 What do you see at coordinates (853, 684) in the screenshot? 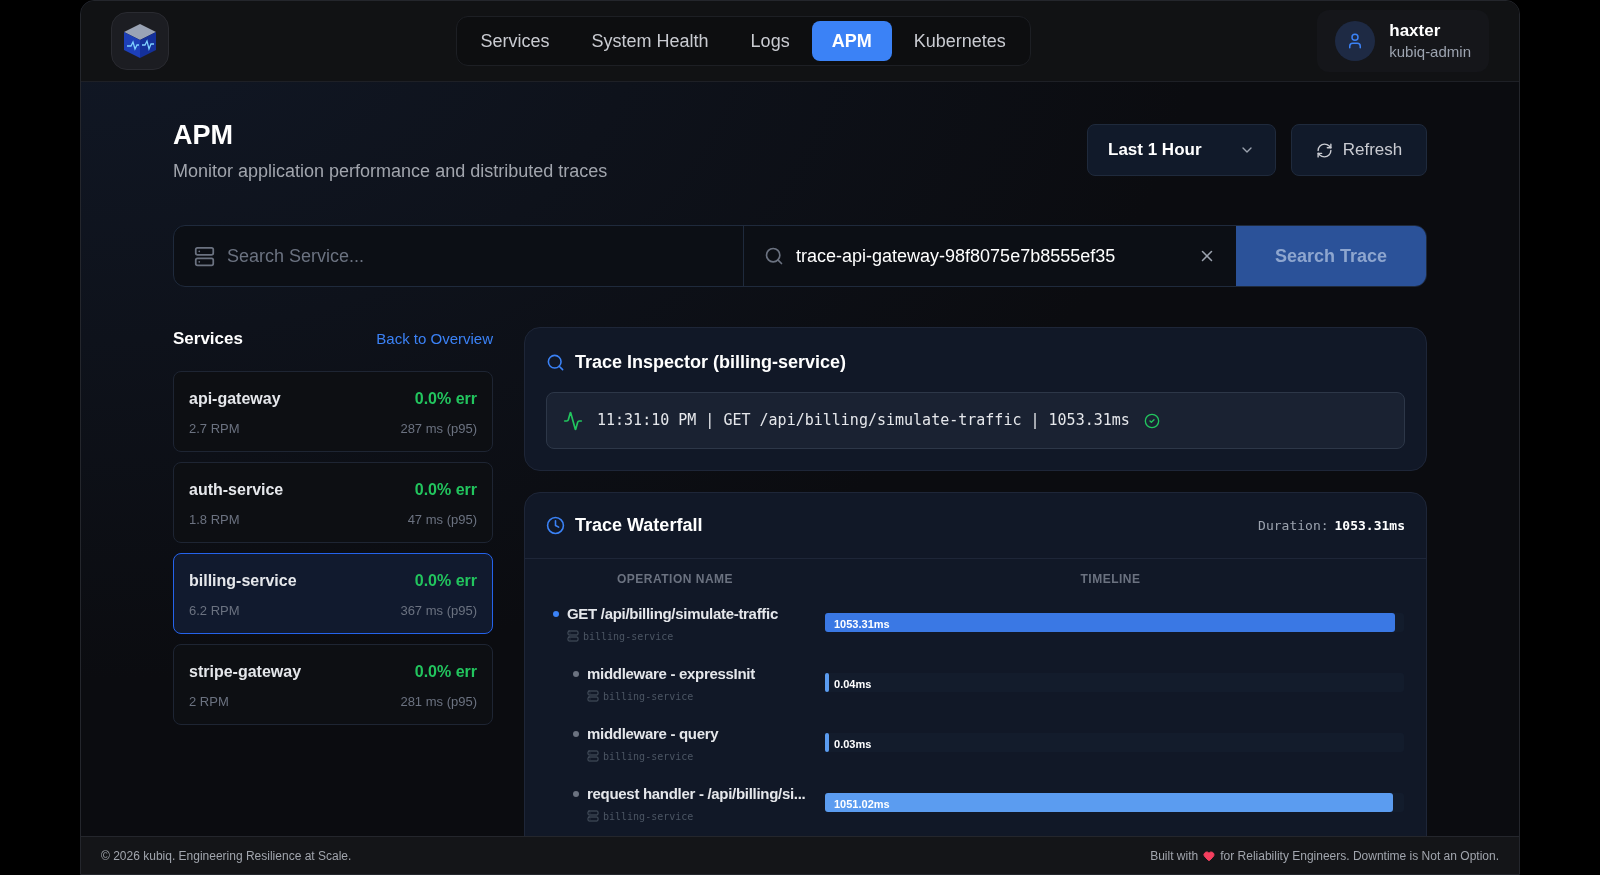
I see `span-duration: 0.04ms` at bounding box center [853, 684].